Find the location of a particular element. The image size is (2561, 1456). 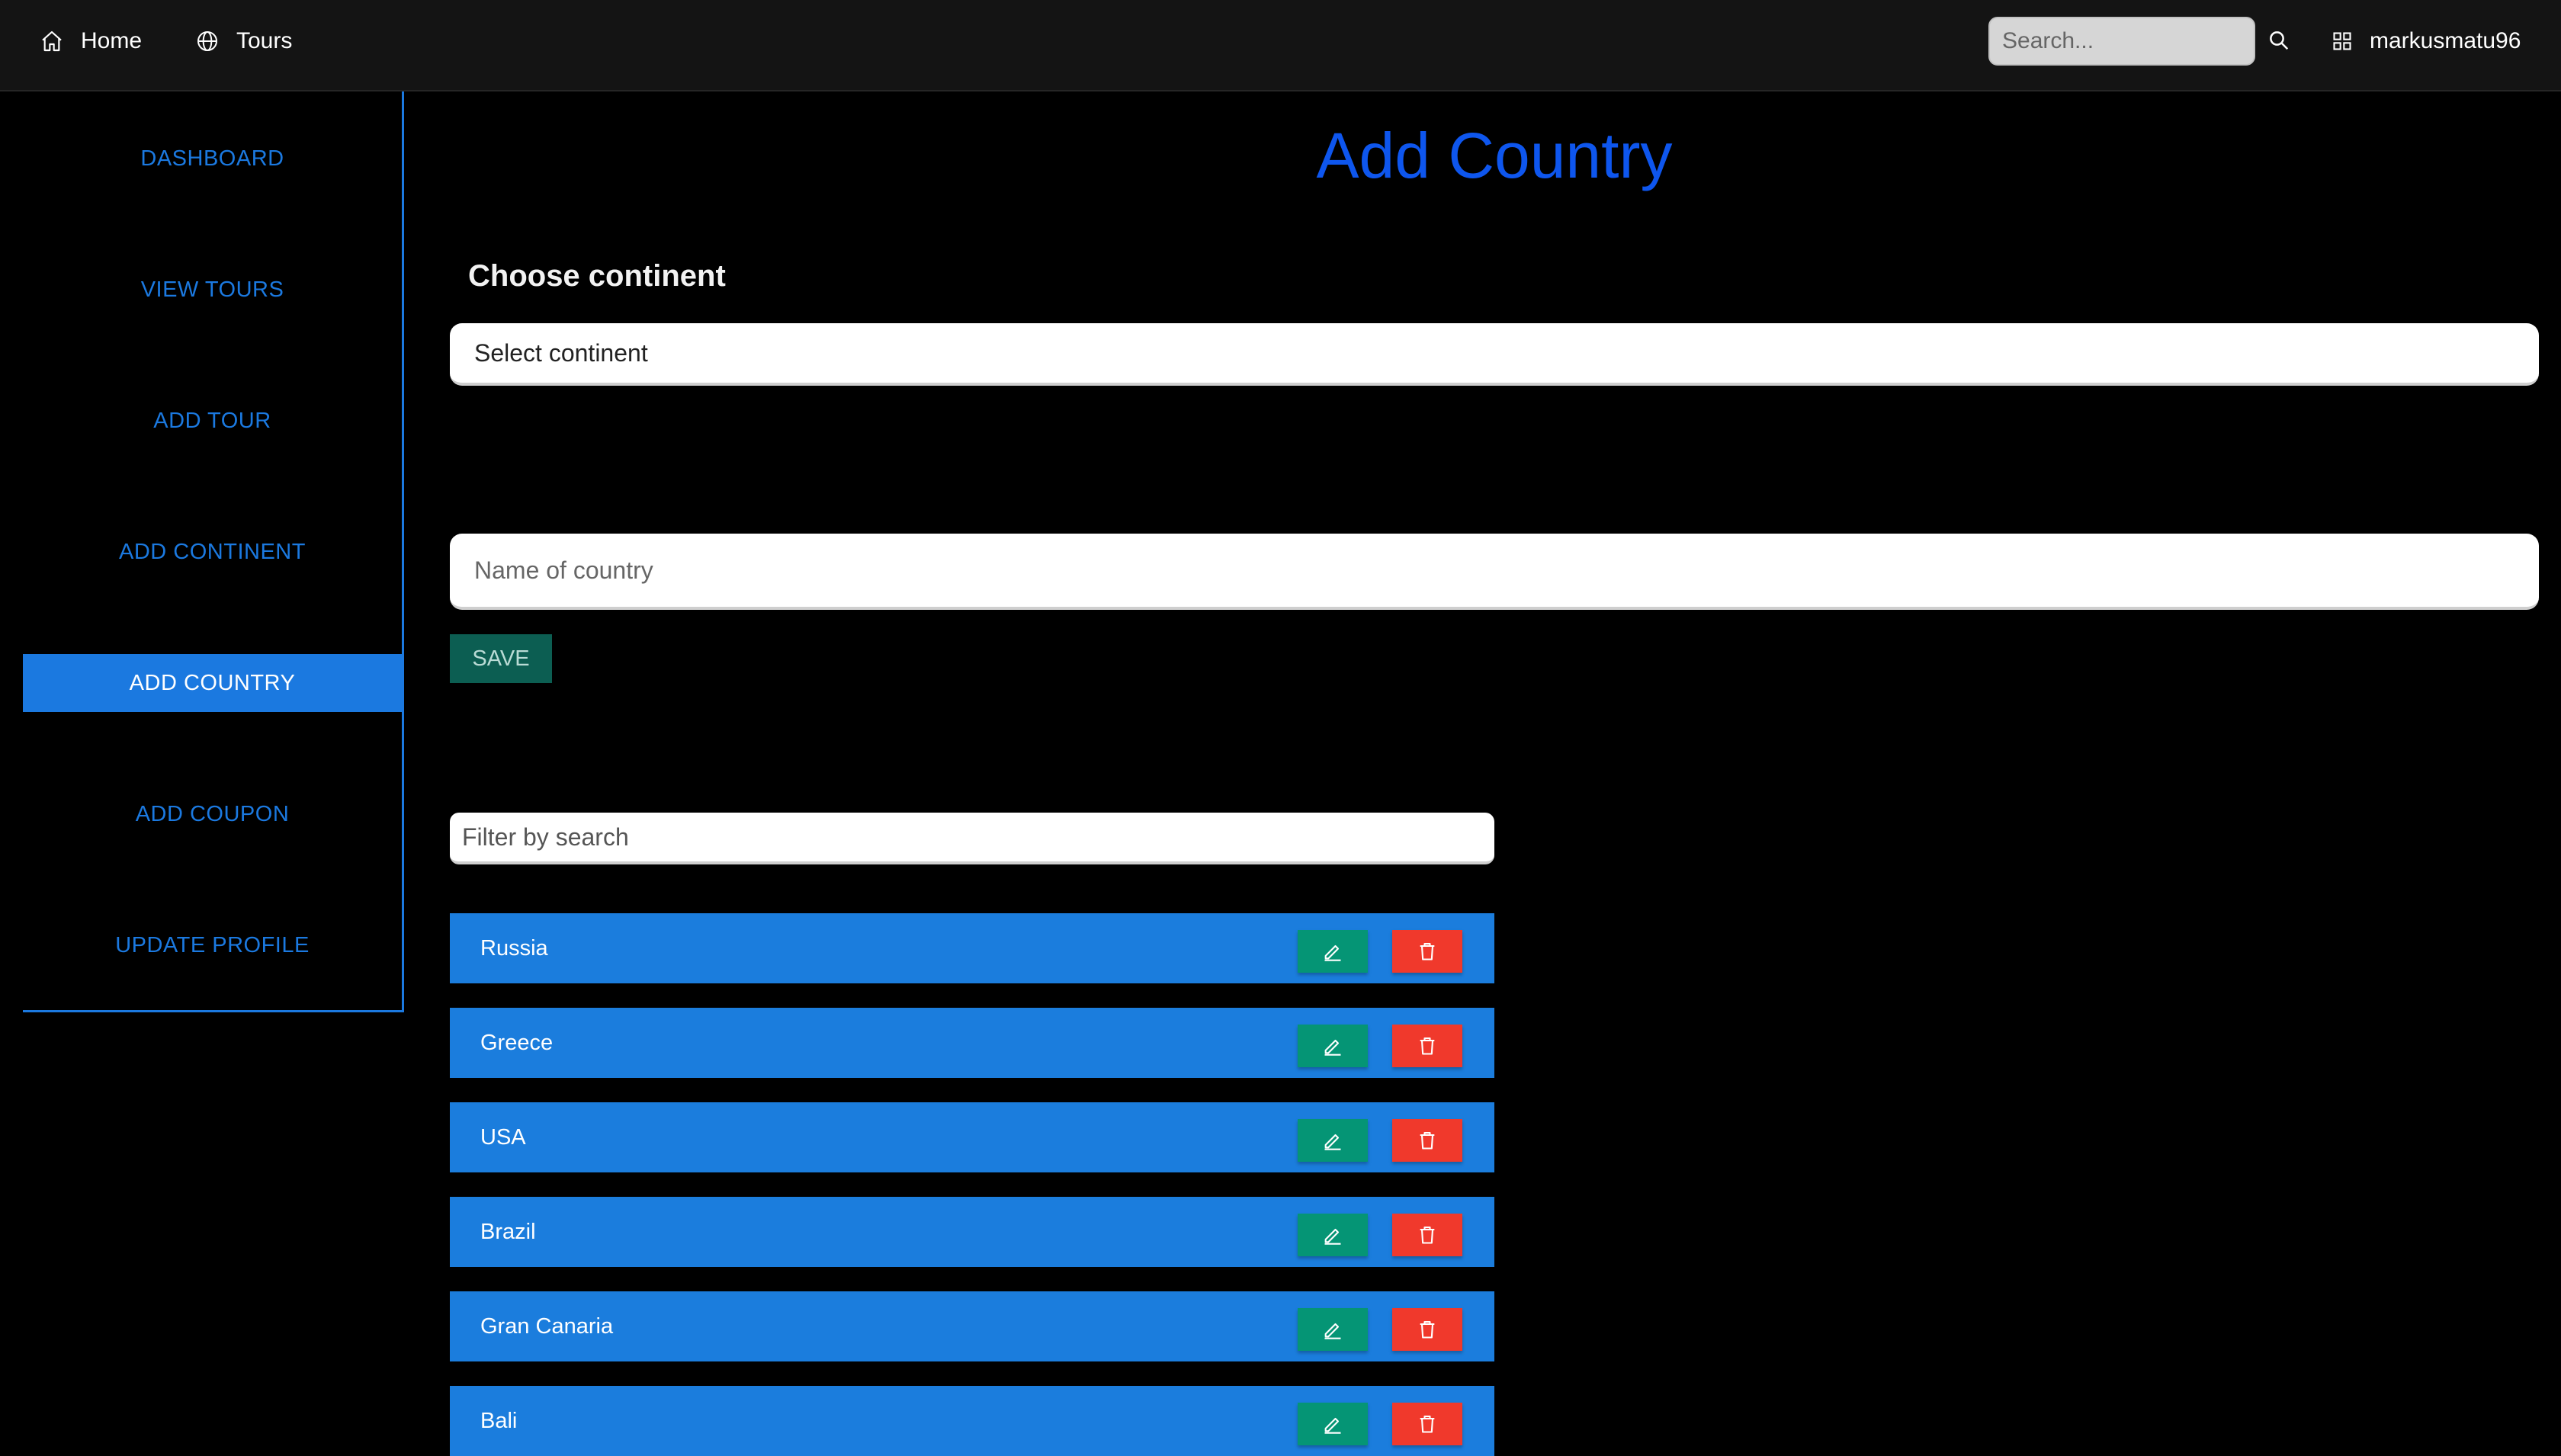

country-name: Bali is located at coordinates (499, 1421).